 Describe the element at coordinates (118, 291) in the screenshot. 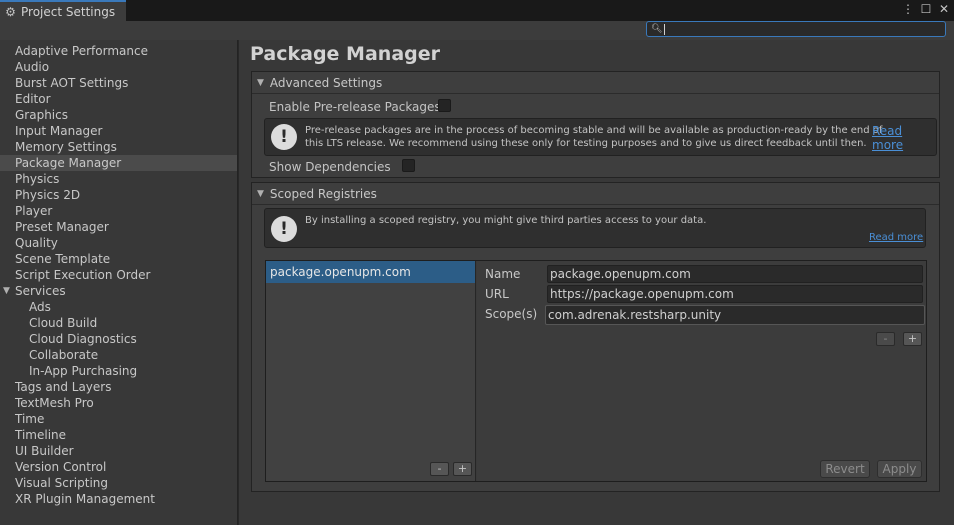

I see `sidebar-item-services: ▼ Services` at that location.